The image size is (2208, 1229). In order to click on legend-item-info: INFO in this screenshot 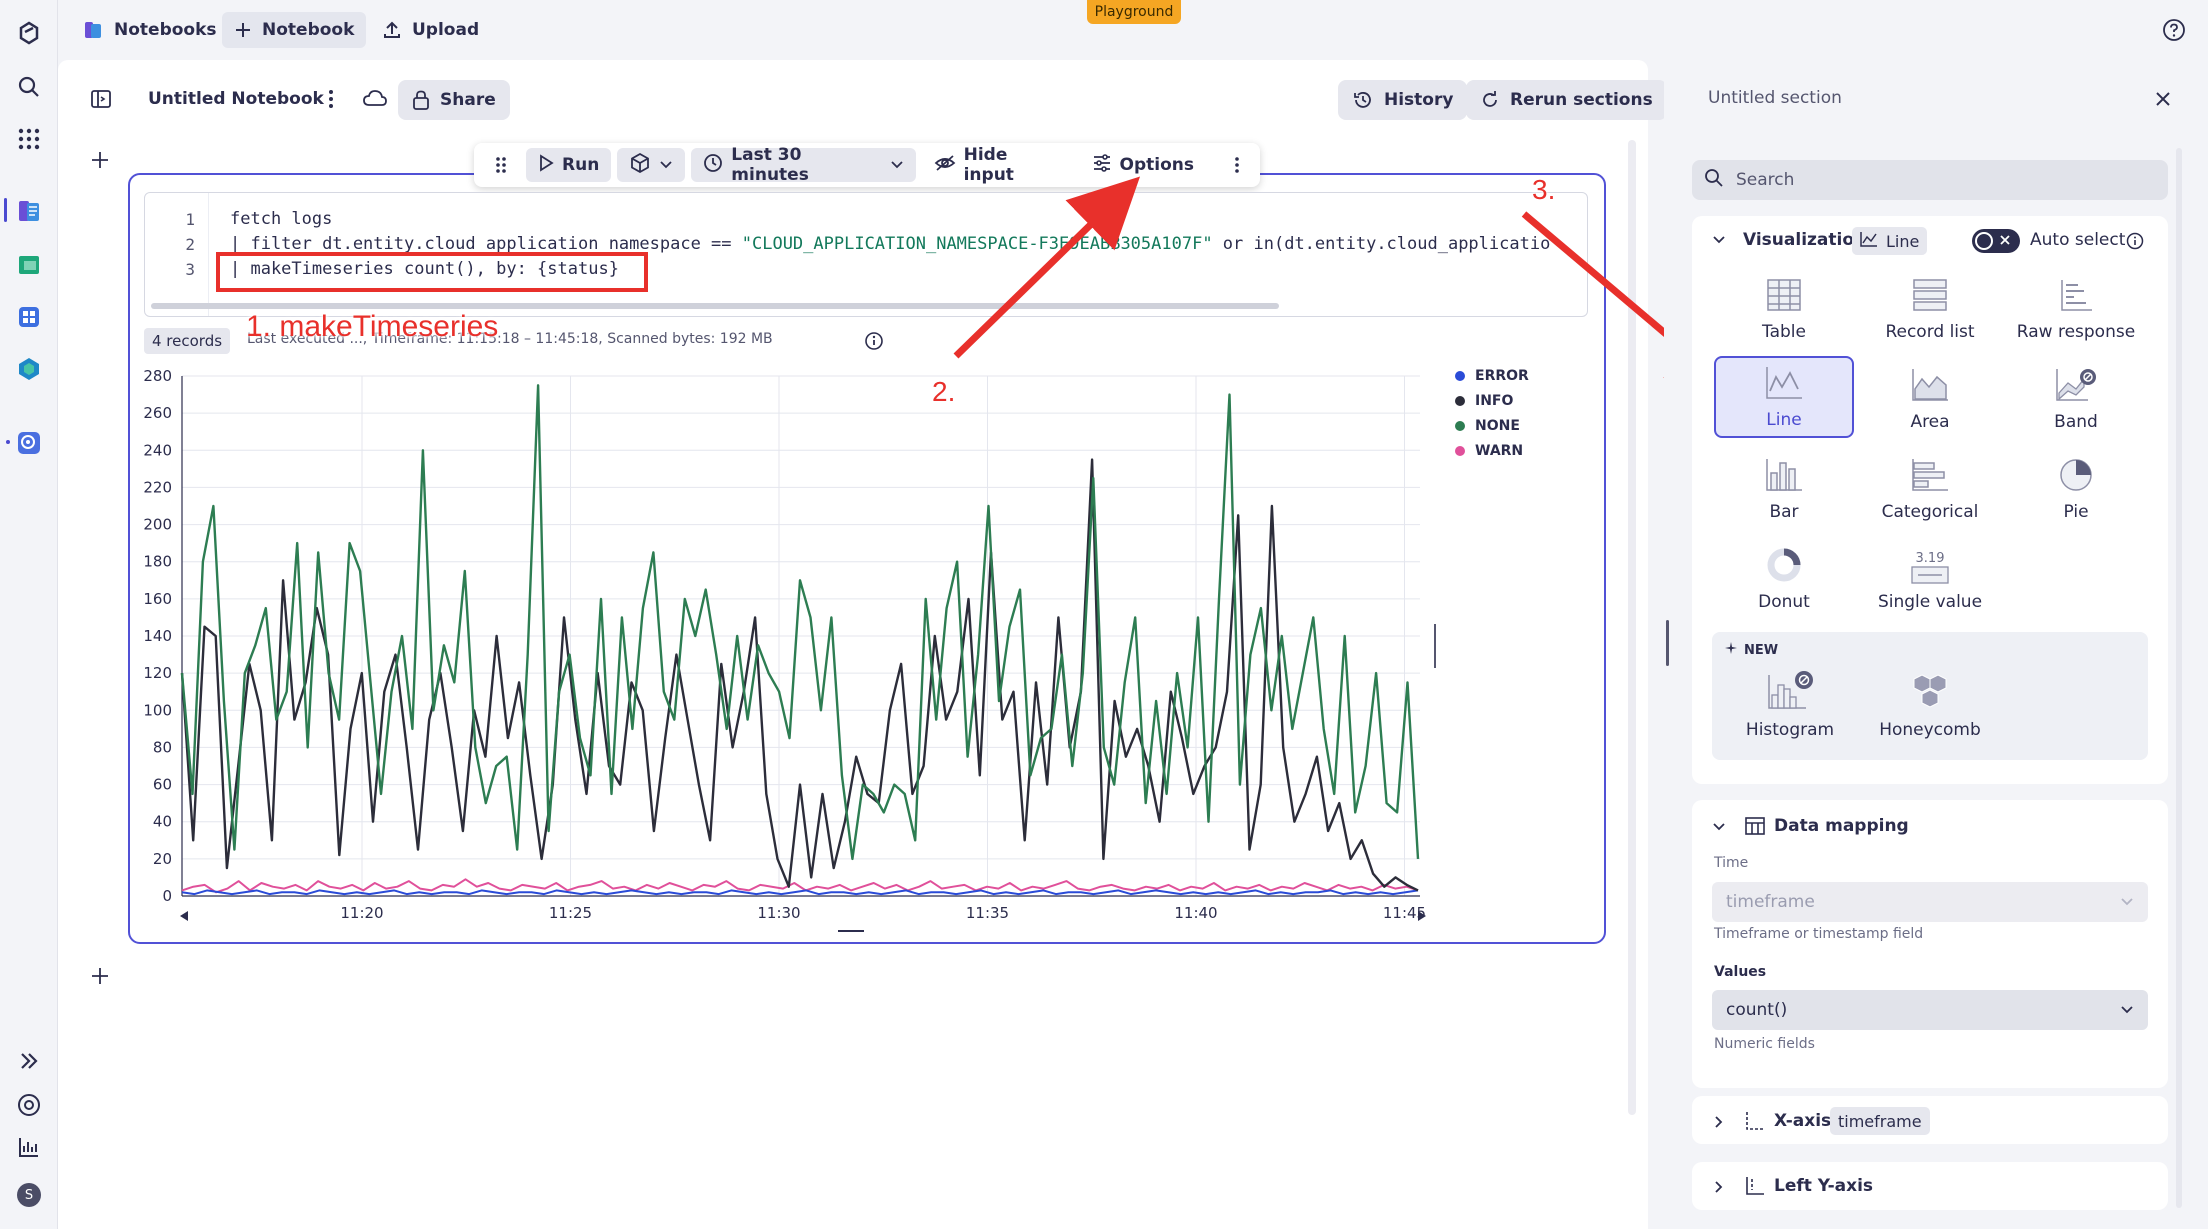, I will do `click(1484, 401)`.